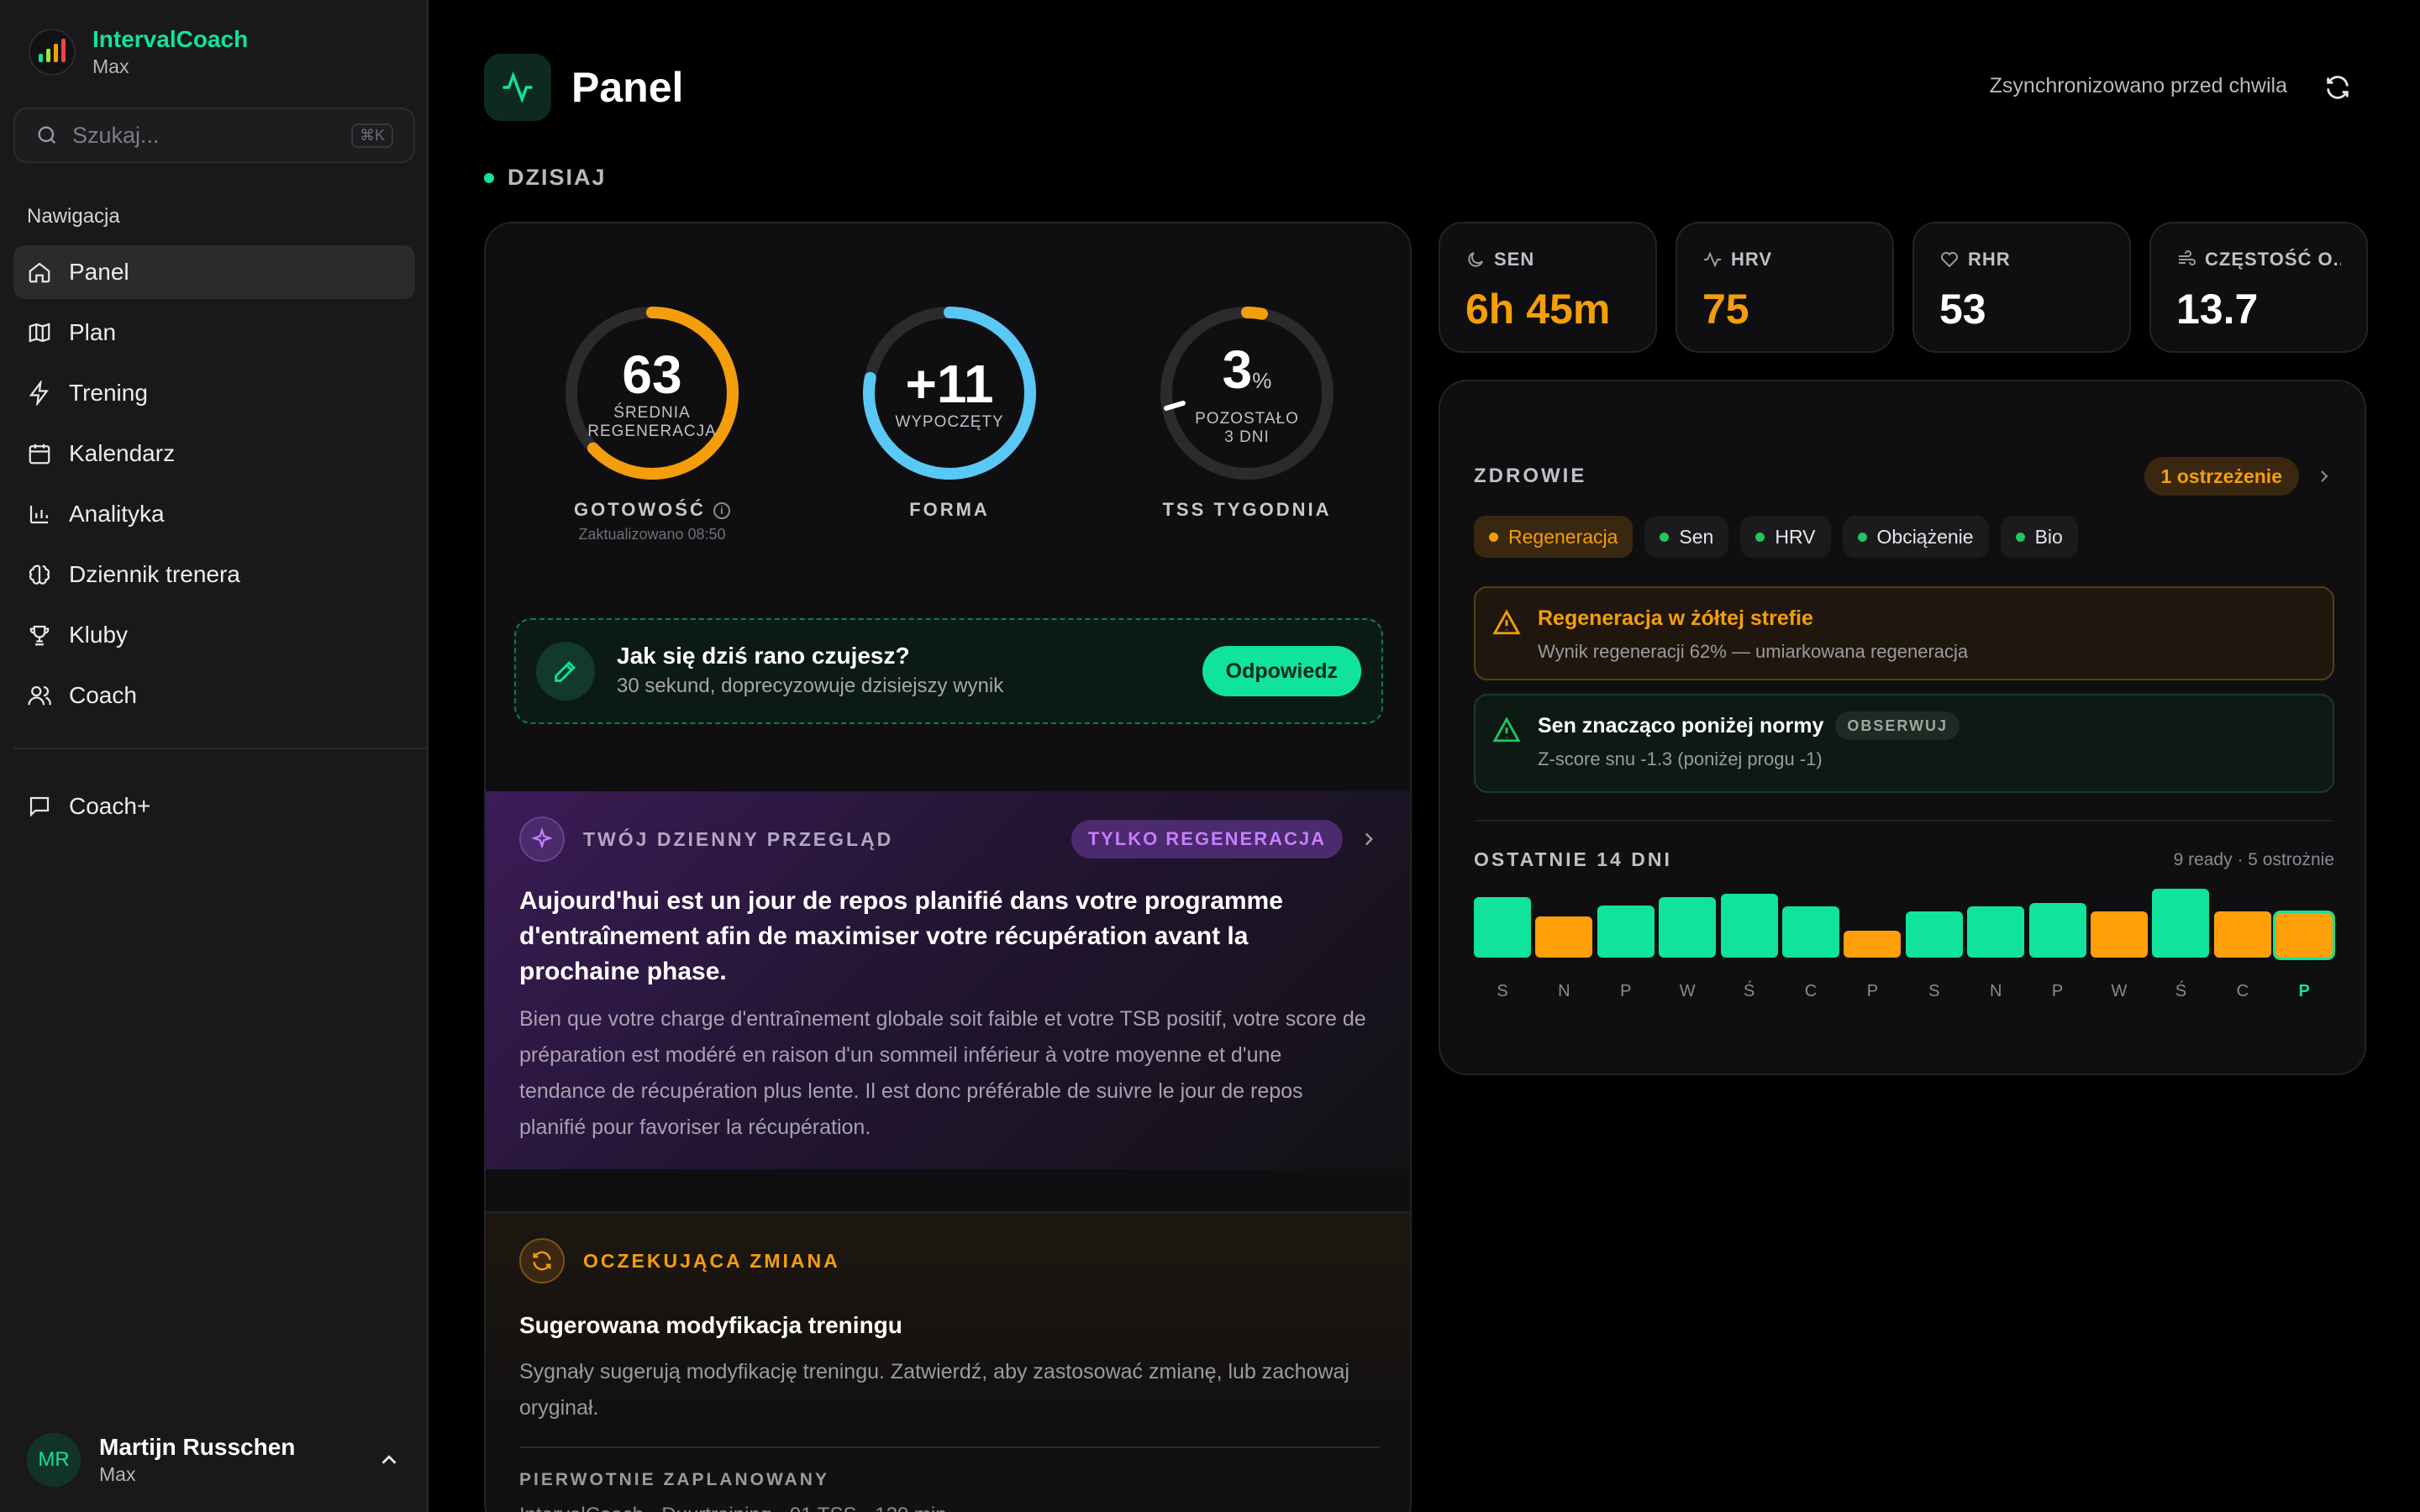 The height and width of the screenshot is (1512, 2420). What do you see at coordinates (99, 272) in the screenshot?
I see `sidebar-item-label: Panel` at bounding box center [99, 272].